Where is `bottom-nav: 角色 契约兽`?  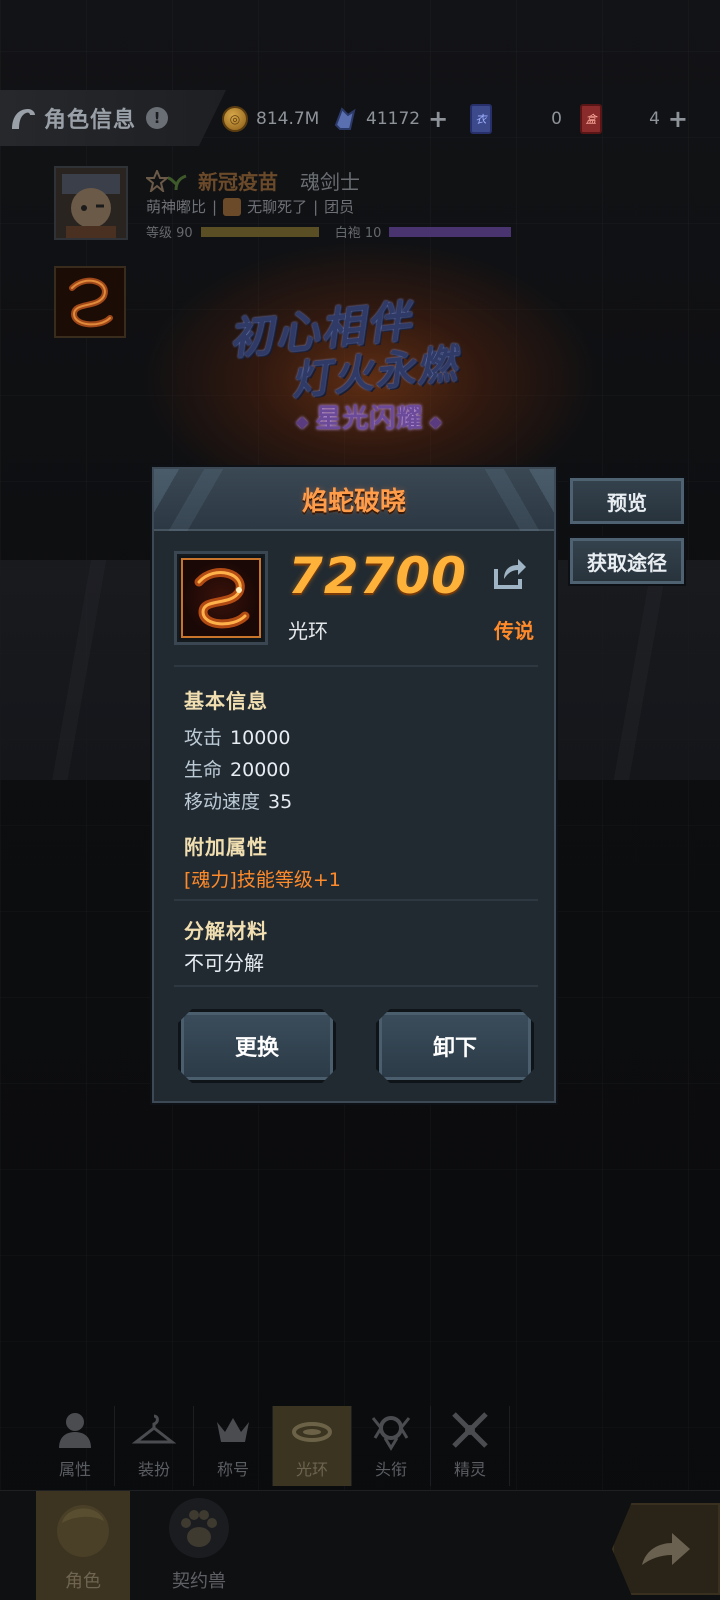
bottom-nav: 角色 契约兽 is located at coordinates (360, 1545).